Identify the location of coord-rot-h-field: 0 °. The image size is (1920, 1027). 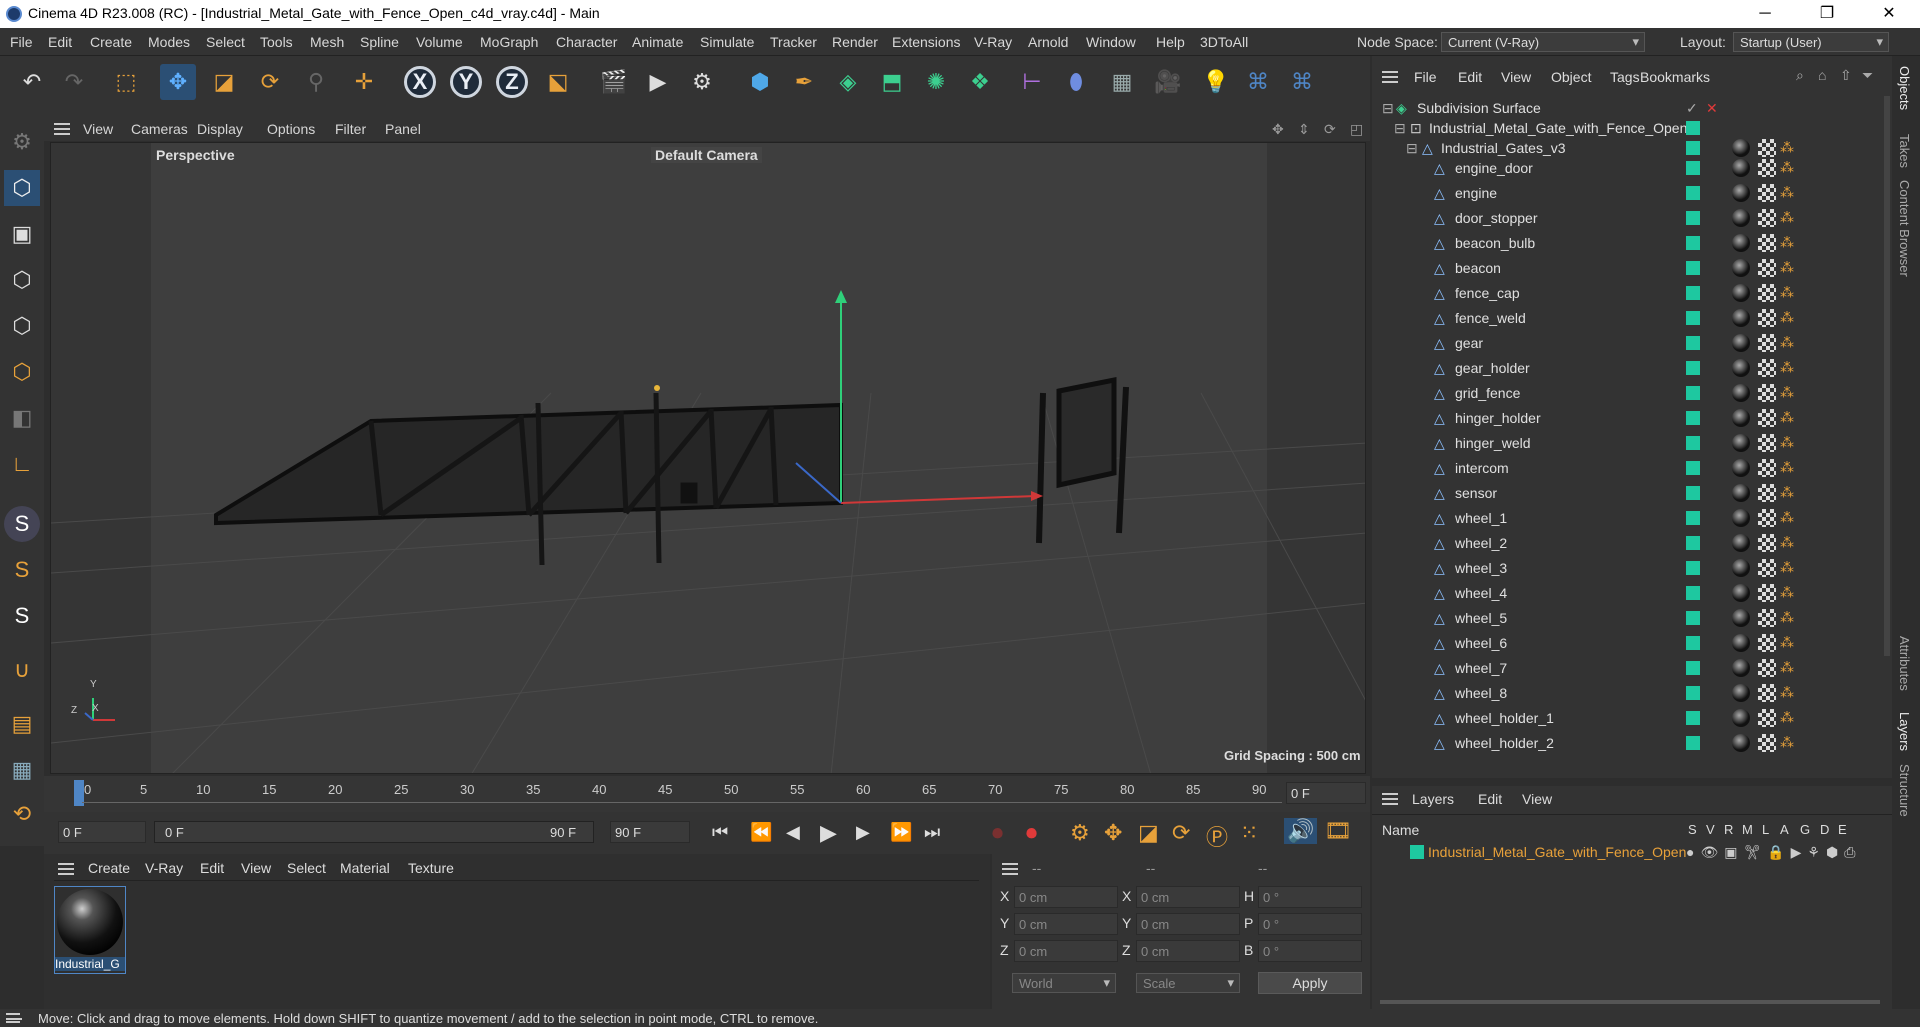
(1310, 897).